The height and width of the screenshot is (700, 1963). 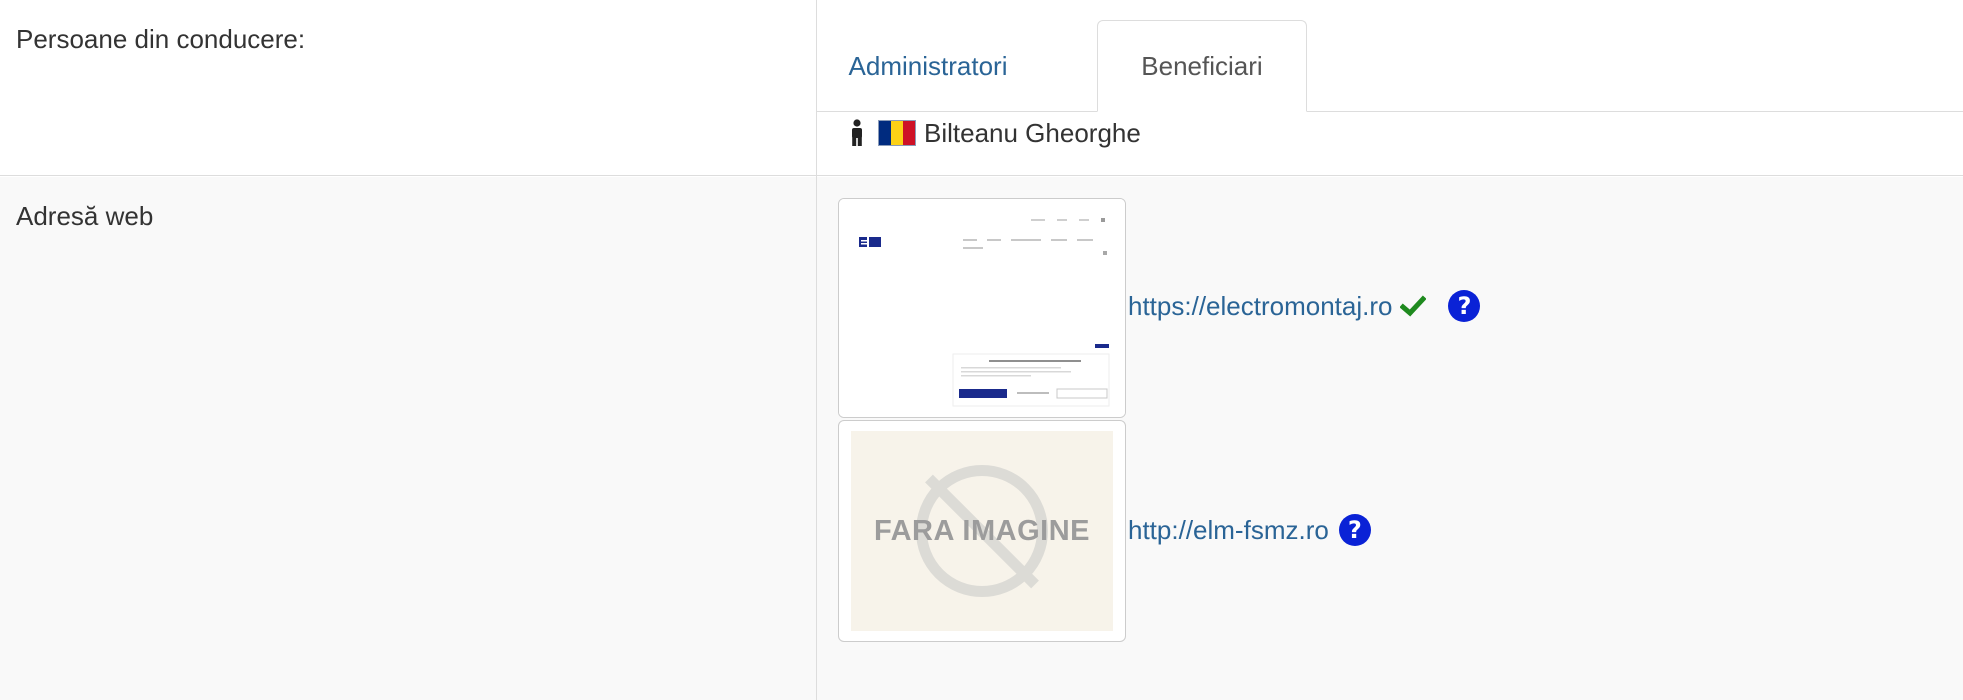 I want to click on no-image-placeholder: FARA IMAGINE, so click(x=982, y=531).